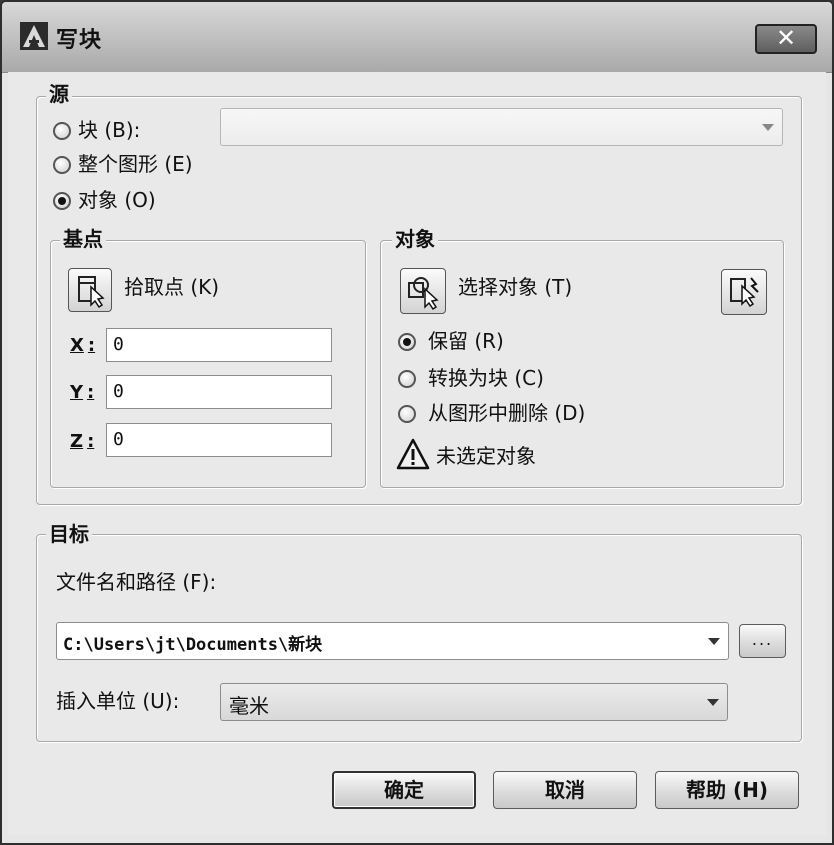 Image resolution: width=834 pixels, height=845 pixels. I want to click on help-button: 帮助 (H), so click(727, 790).